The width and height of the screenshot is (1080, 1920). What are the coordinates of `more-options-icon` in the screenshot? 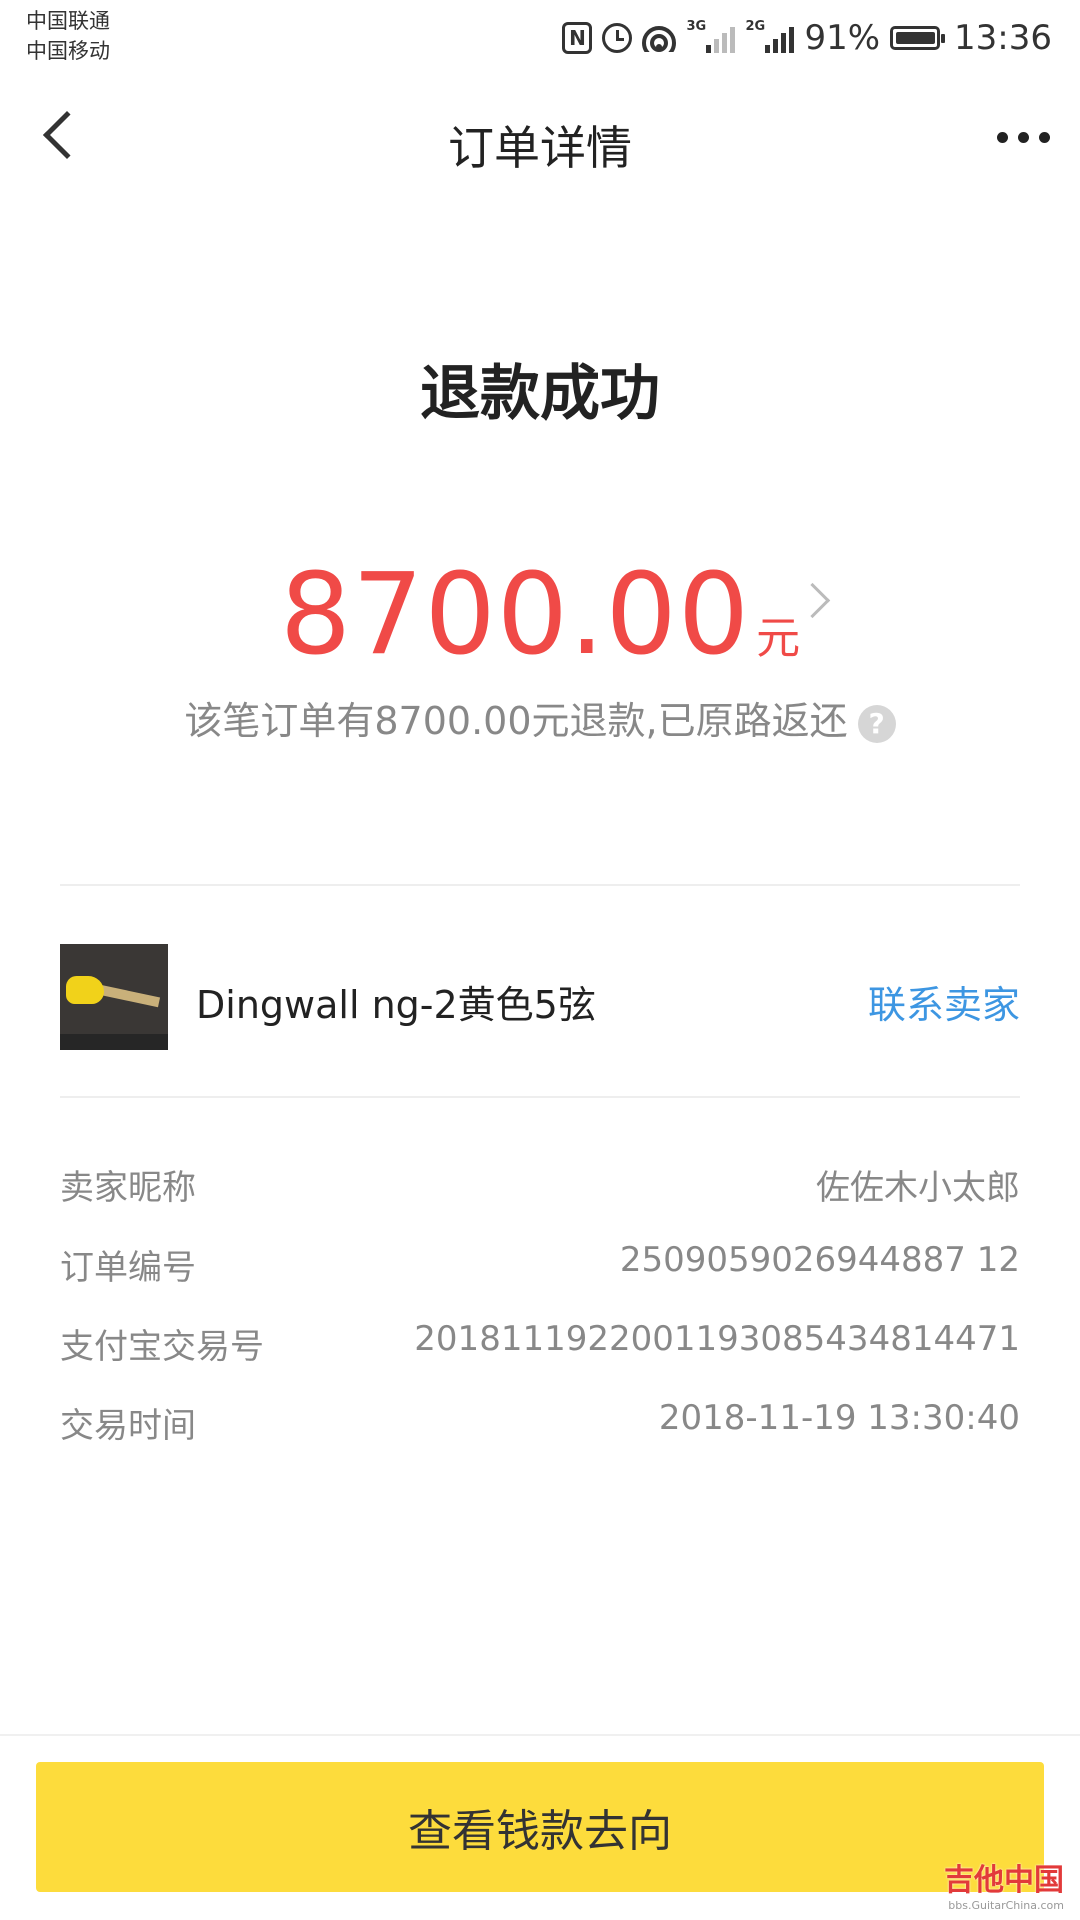 It's located at (1023, 137).